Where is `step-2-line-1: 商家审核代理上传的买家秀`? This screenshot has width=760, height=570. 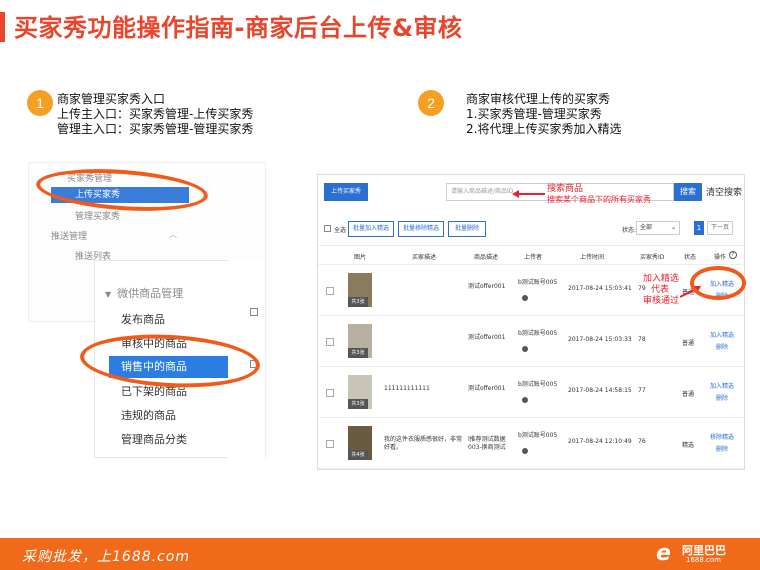 step-2-line-1: 商家审核代理上传的买家秀 is located at coordinates (538, 99).